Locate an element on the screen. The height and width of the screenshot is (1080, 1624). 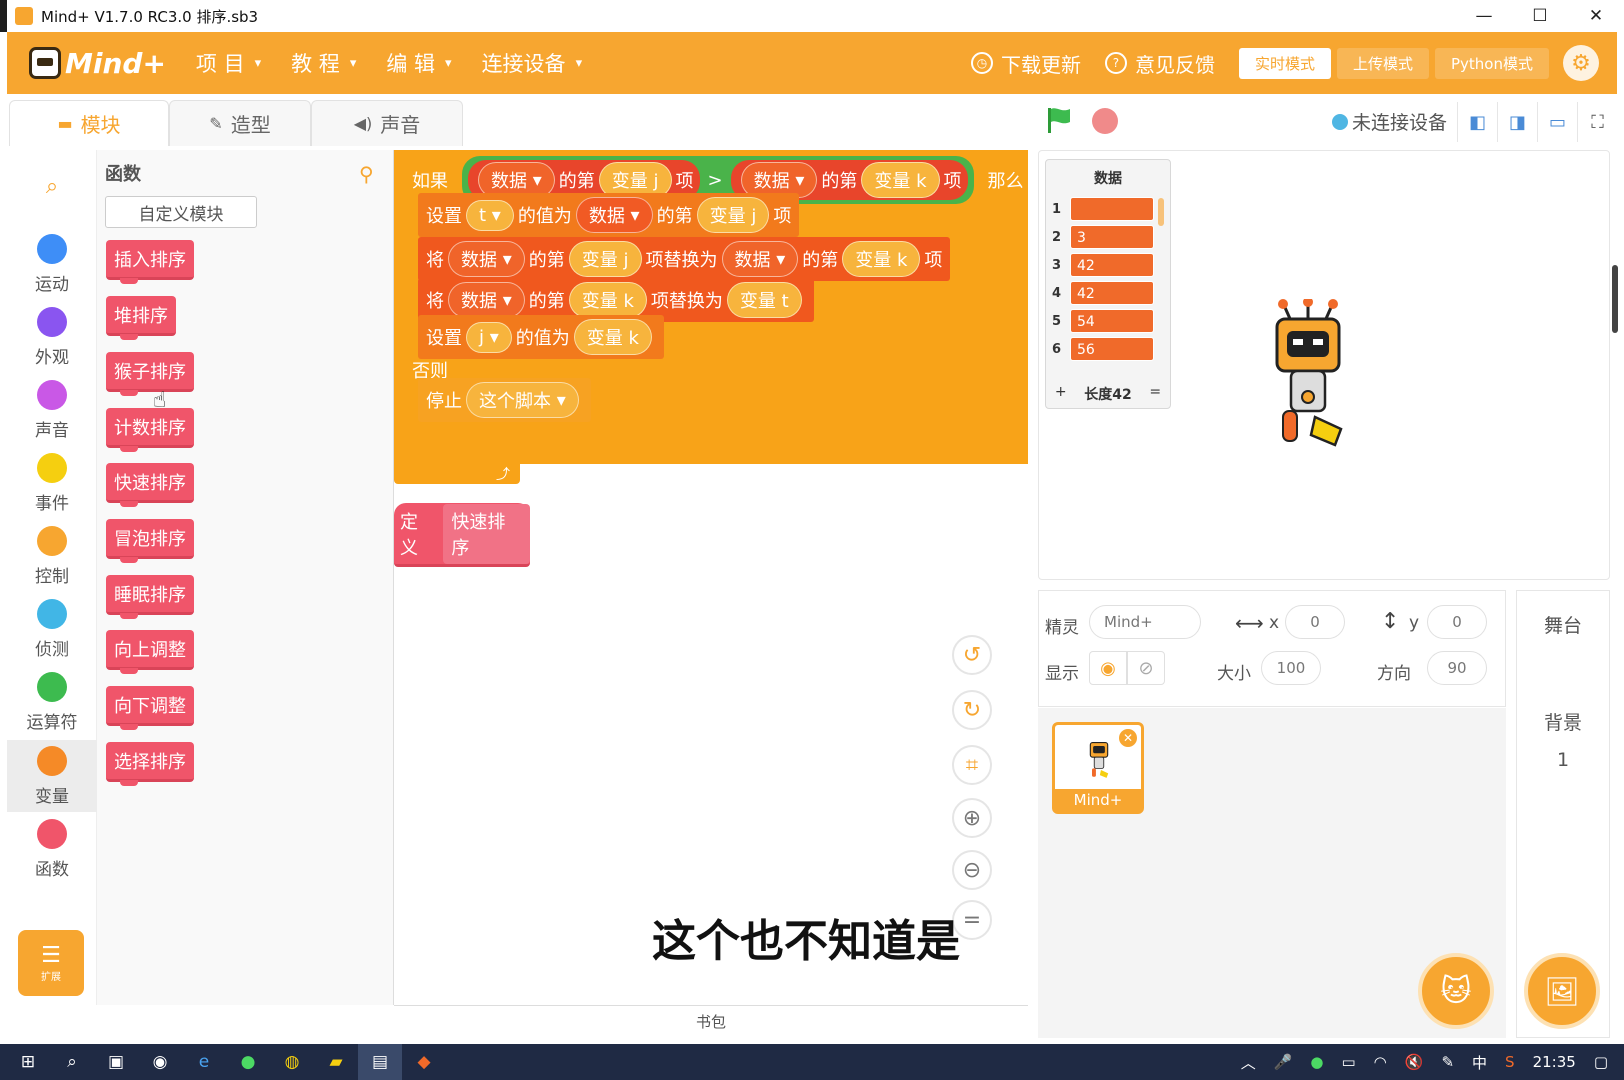
pin-icon: ⚲ is located at coordinates (366, 174).